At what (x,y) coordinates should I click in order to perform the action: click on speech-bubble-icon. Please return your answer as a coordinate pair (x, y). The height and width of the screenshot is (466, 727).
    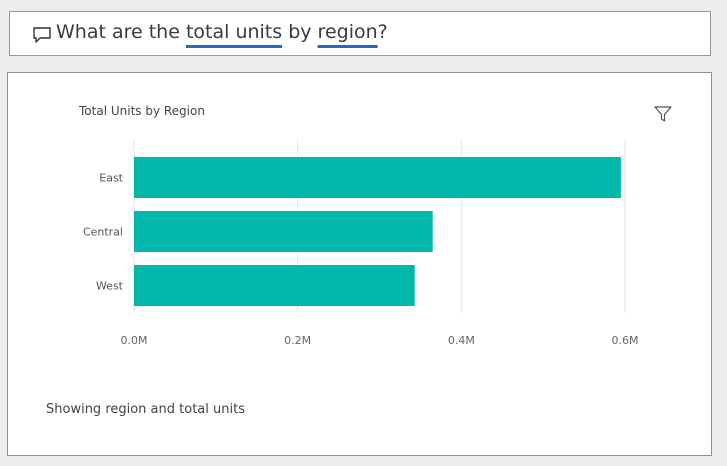
    Looking at the image, I should click on (42, 35).